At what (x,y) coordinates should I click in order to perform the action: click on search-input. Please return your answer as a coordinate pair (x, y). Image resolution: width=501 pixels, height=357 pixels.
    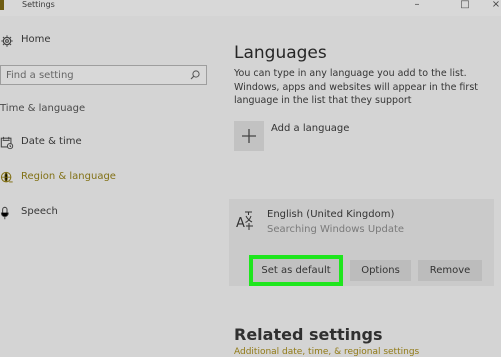
    Looking at the image, I should click on (96, 75).